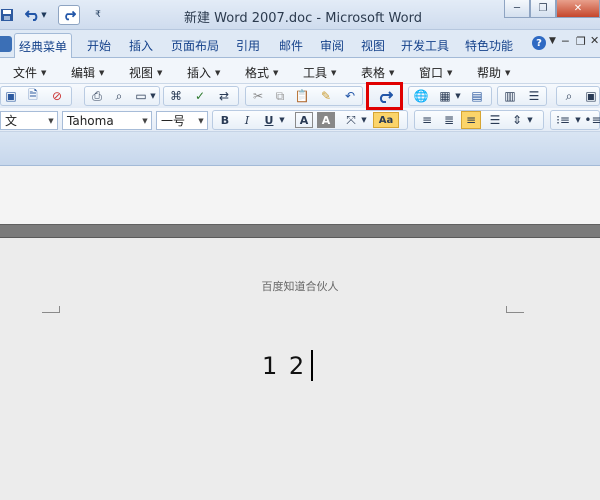 The height and width of the screenshot is (500, 600). Describe the element at coordinates (351, 120) in the screenshot. I see `character-scaling-button: ⤧` at that location.